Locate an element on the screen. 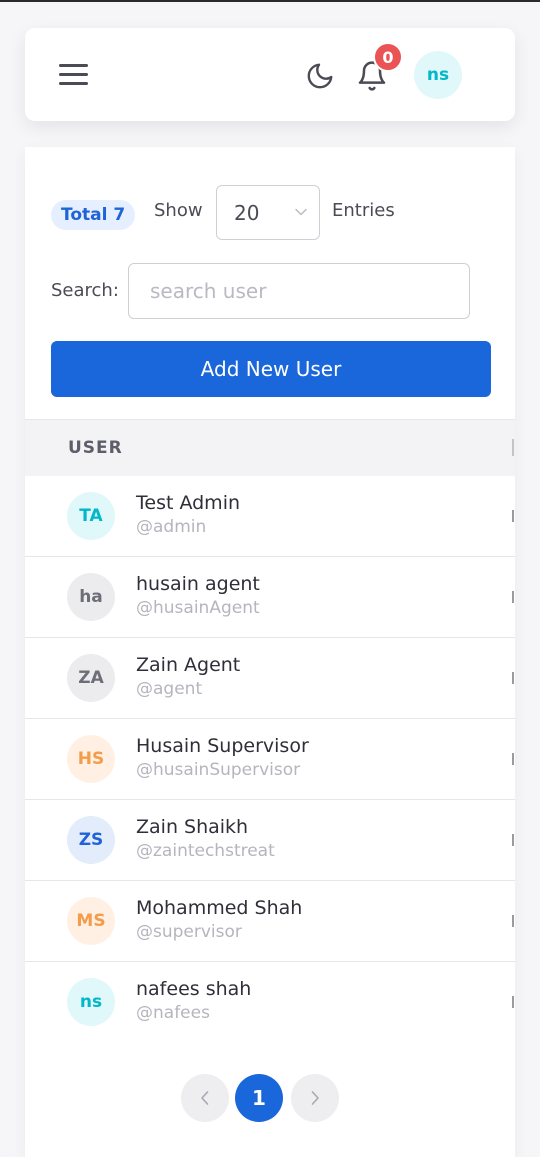 This screenshot has width=540, height=1157. user-name: Zain Shaikh is located at coordinates (192, 827).